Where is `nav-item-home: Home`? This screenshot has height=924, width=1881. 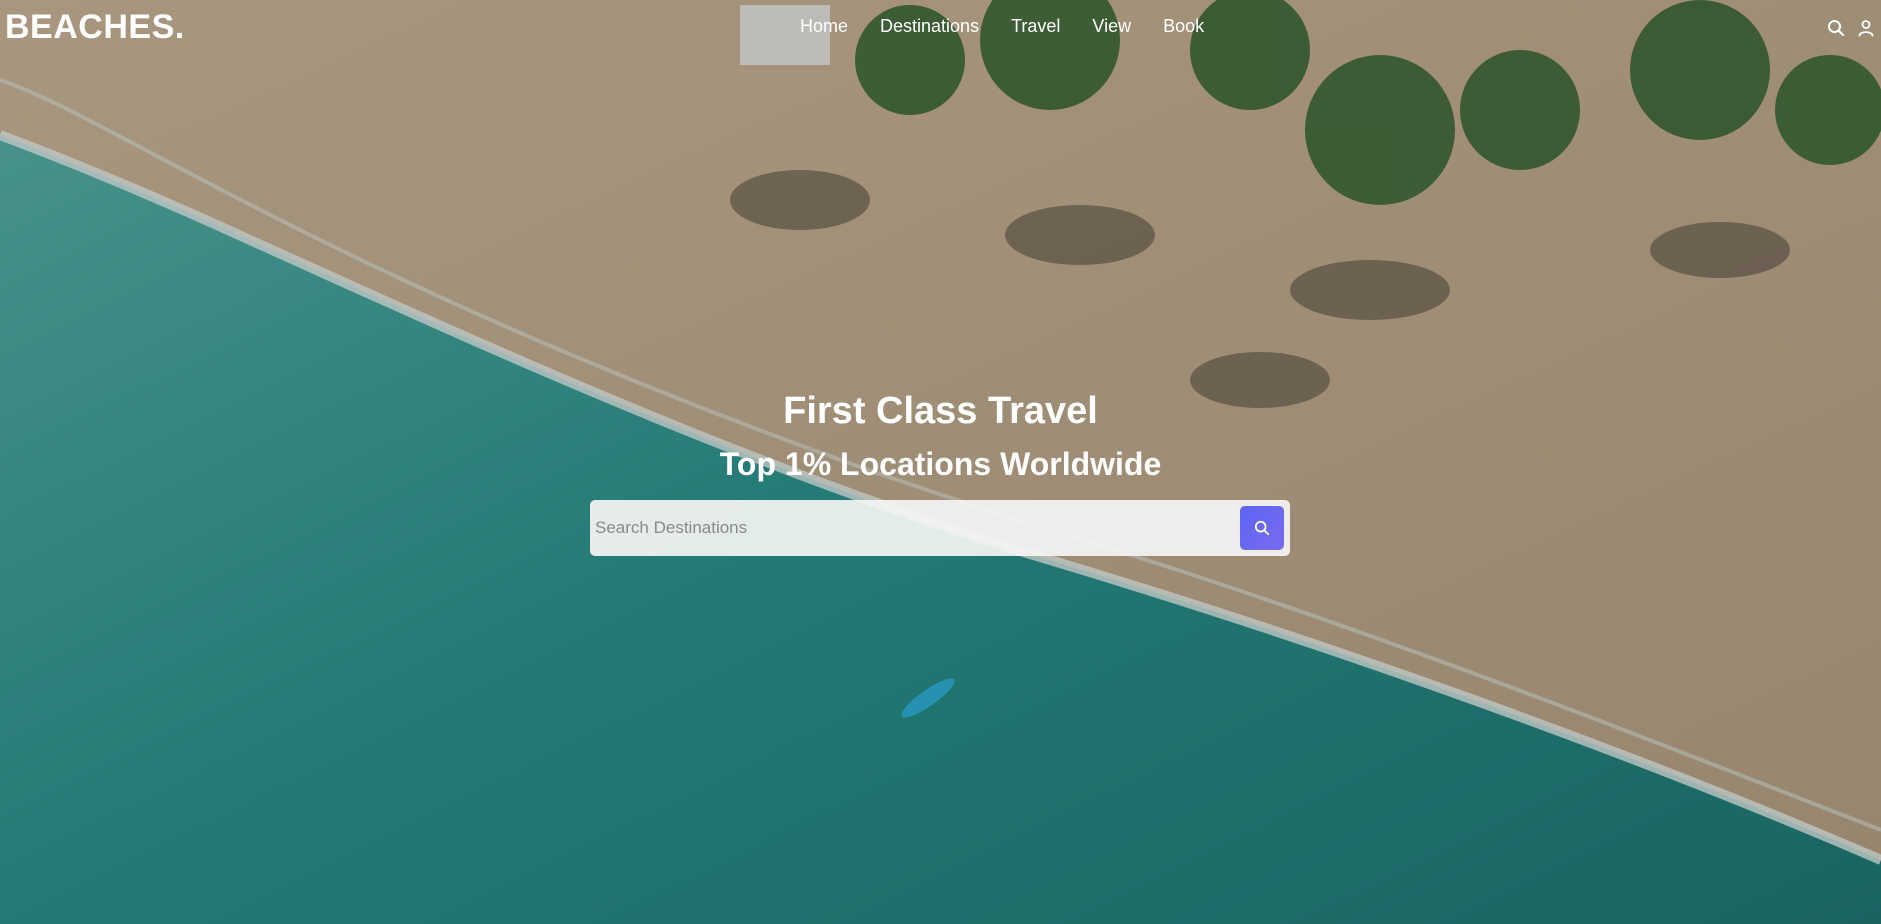
nav-item-home: Home is located at coordinates (824, 26).